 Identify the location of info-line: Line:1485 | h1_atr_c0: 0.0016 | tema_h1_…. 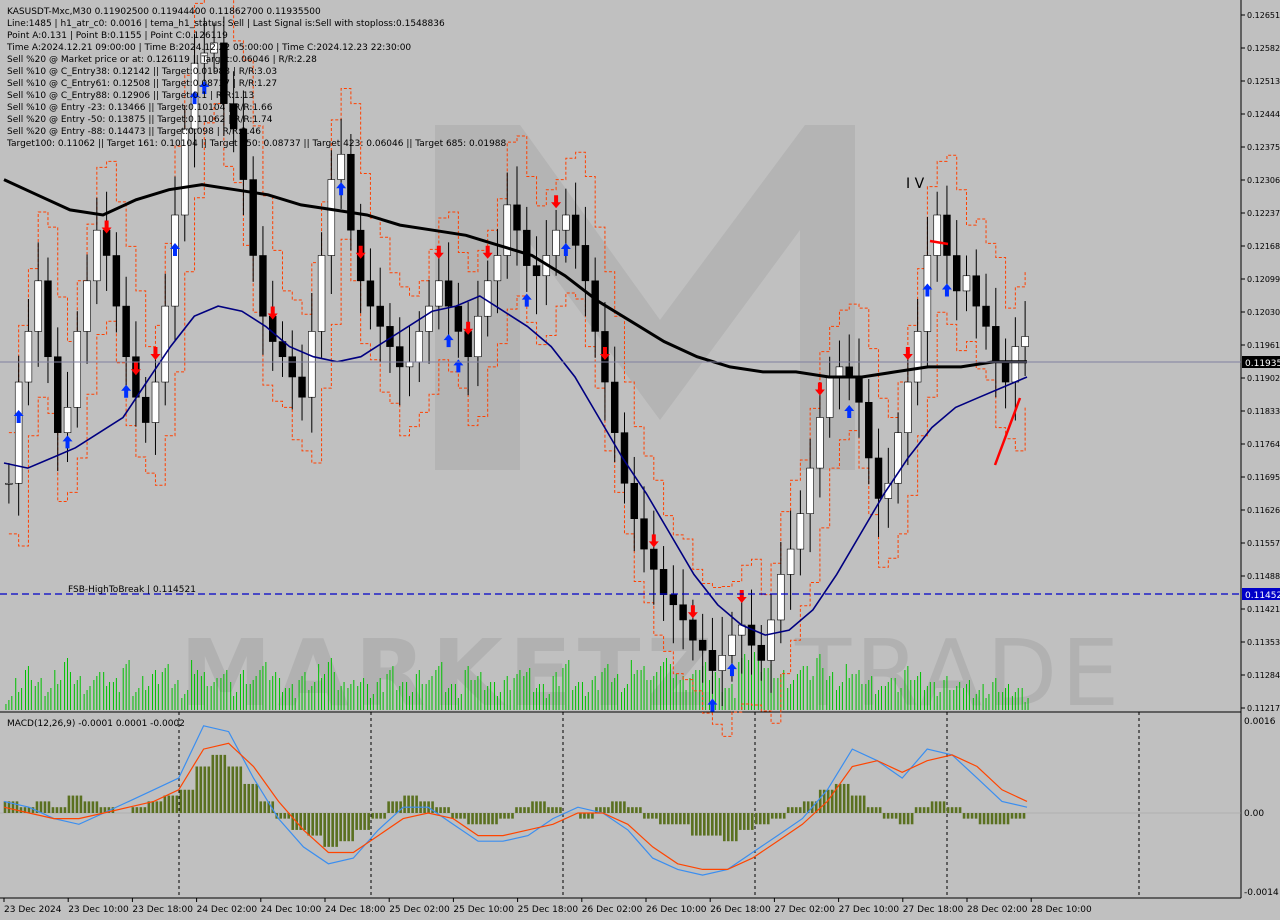
(226, 24).